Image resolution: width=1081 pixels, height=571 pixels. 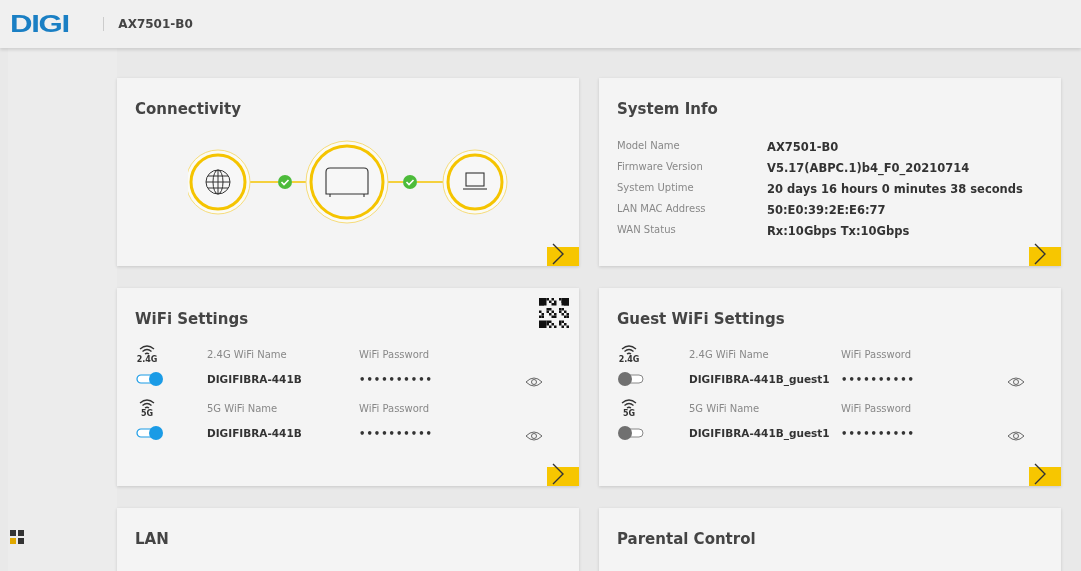 What do you see at coordinates (895, 189) in the screenshot?
I see `field-value: 20 days 16 hours 0 minutes 38 seconds` at bounding box center [895, 189].